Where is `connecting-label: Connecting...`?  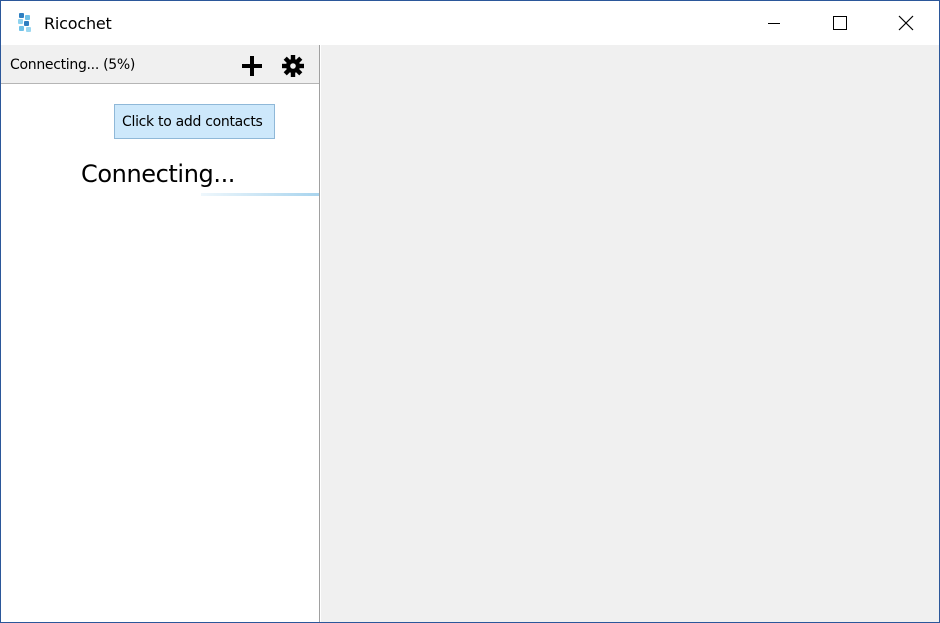 connecting-label: Connecting... is located at coordinates (158, 174).